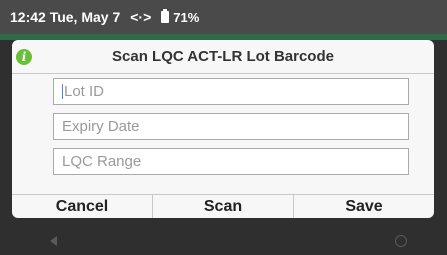  What do you see at coordinates (363, 206) in the screenshot?
I see `save-button: Save` at bounding box center [363, 206].